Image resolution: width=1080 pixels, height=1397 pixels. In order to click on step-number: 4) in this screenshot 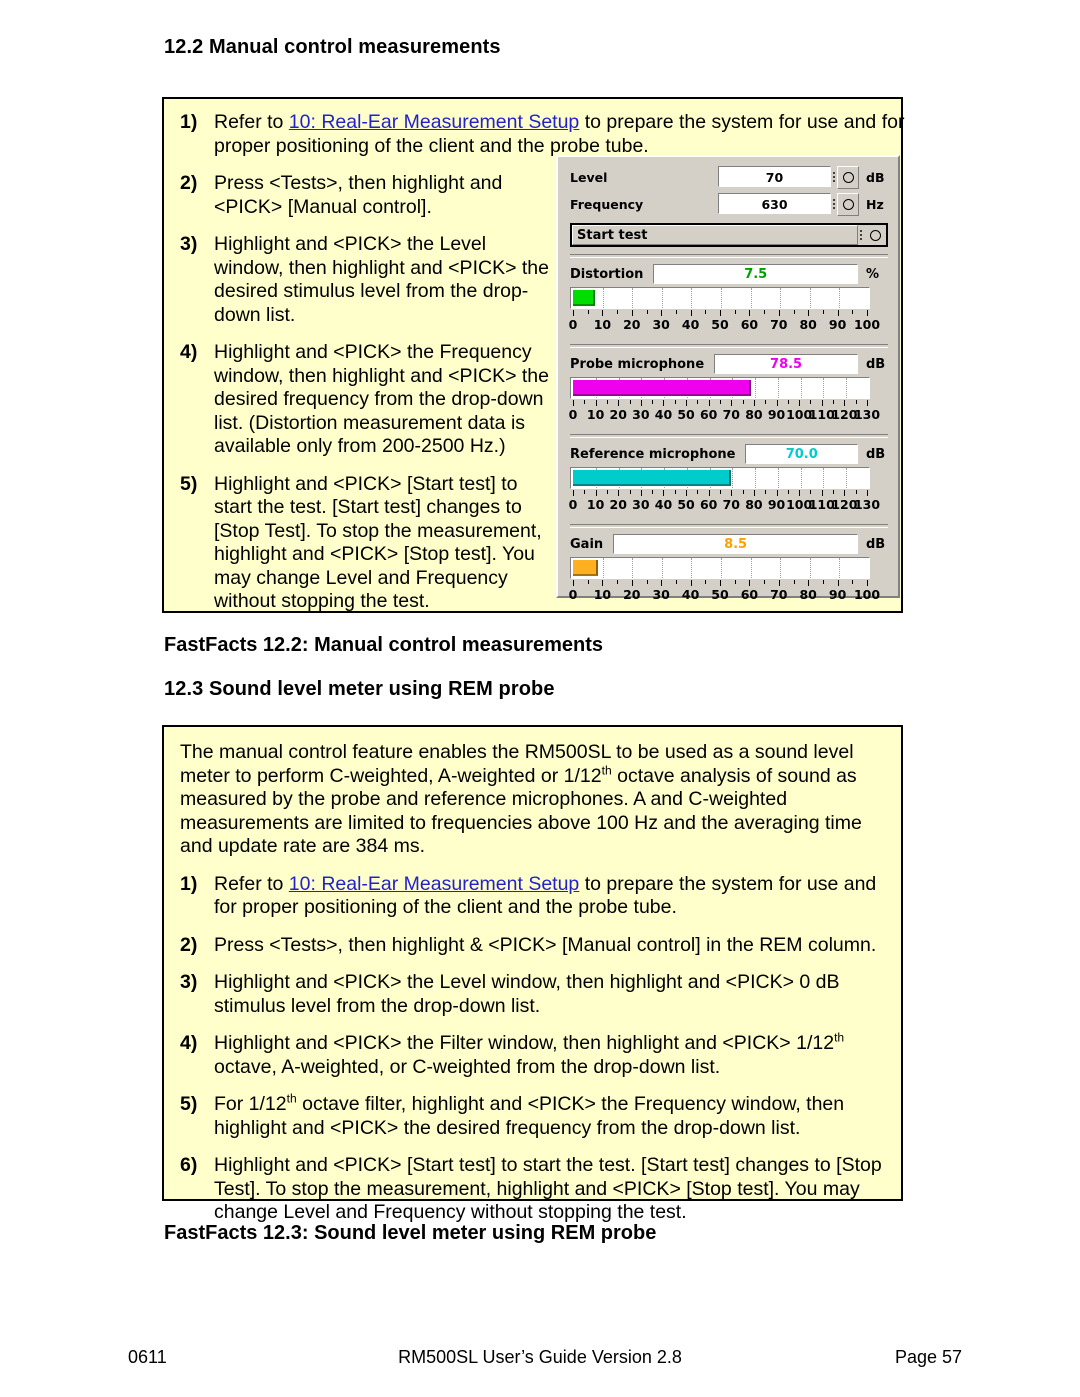, I will do `click(189, 352)`.